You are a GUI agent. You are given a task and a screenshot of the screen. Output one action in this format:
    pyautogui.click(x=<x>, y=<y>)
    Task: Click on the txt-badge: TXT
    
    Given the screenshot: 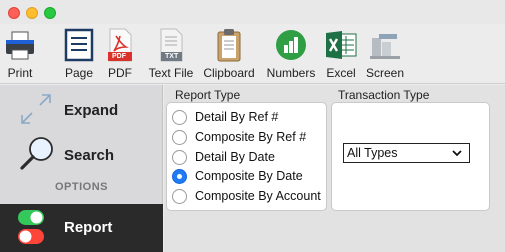 What is the action you would take?
    pyautogui.click(x=172, y=56)
    